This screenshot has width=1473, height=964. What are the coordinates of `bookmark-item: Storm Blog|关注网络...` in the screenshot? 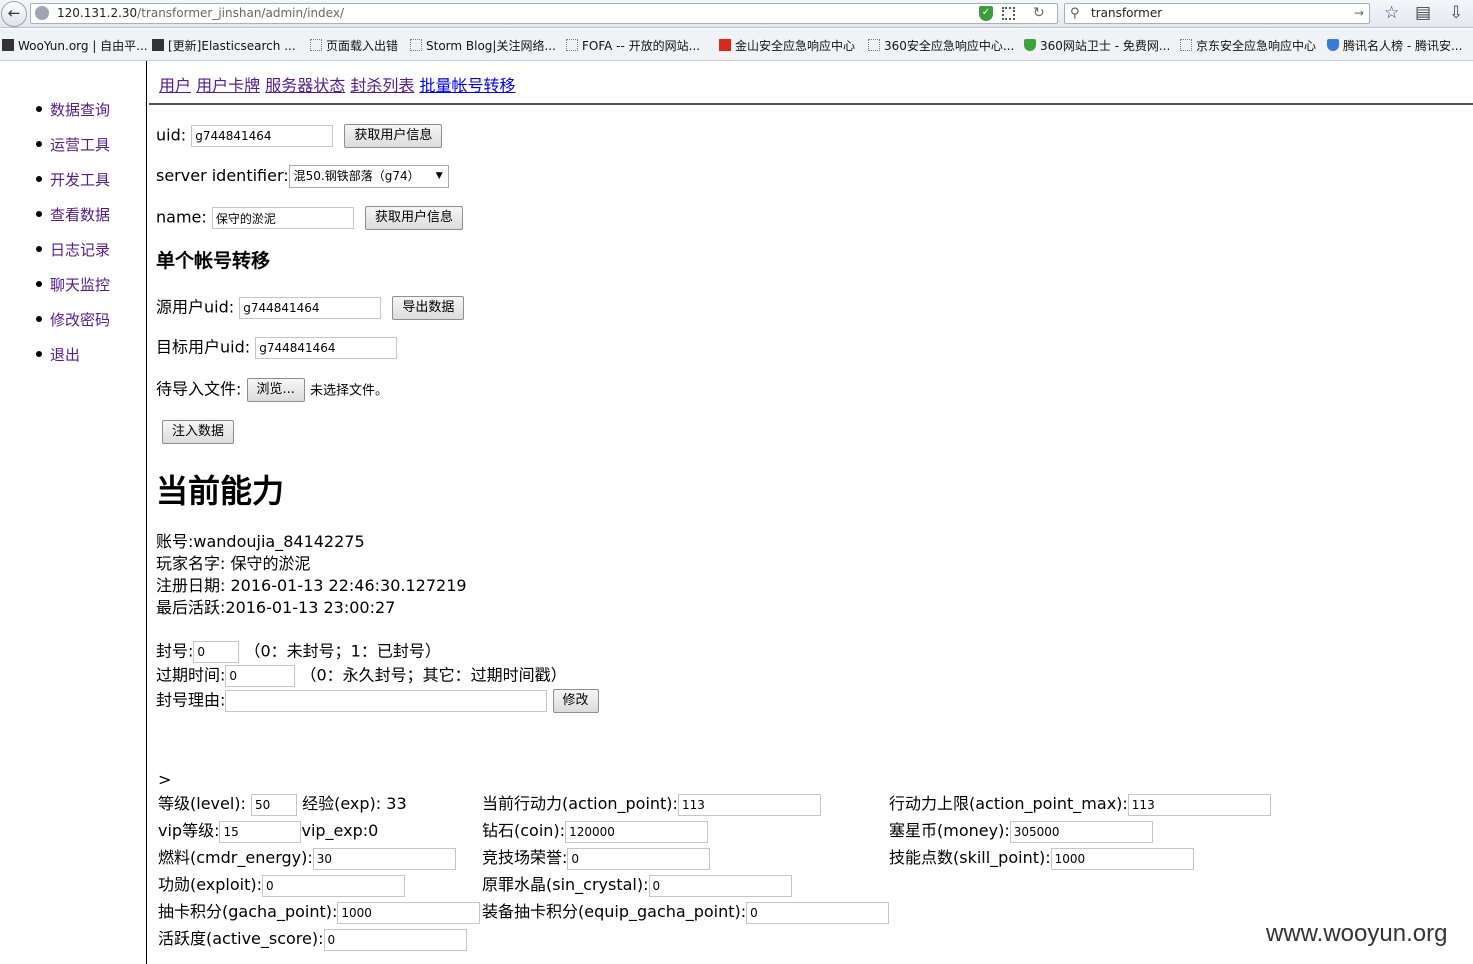 It's located at (483, 46).